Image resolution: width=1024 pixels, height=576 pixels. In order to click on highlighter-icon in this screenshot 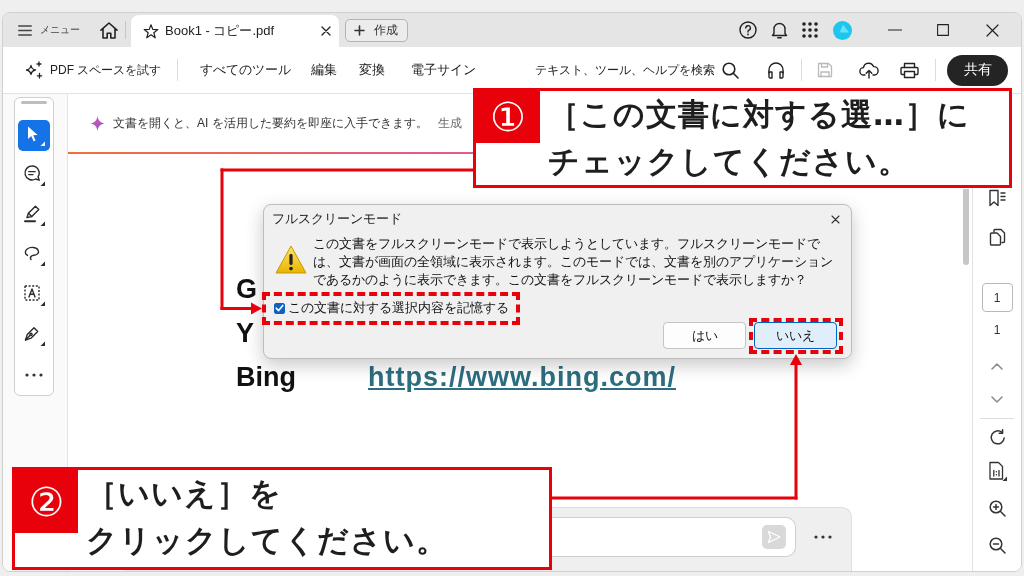, I will do `click(34, 215)`.